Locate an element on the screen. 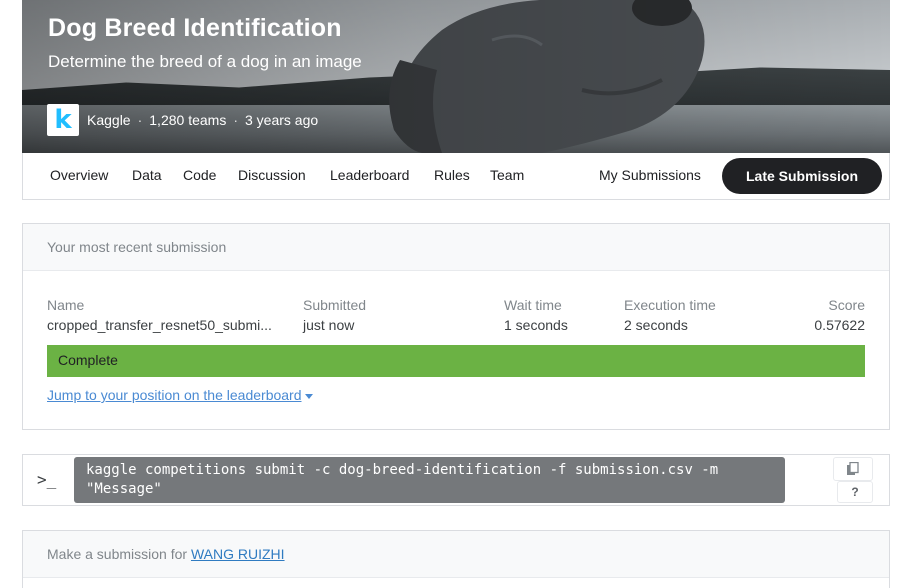 Image resolution: width=909 pixels, height=588 pixels. late-submission-button: Late Submission is located at coordinates (802, 176).